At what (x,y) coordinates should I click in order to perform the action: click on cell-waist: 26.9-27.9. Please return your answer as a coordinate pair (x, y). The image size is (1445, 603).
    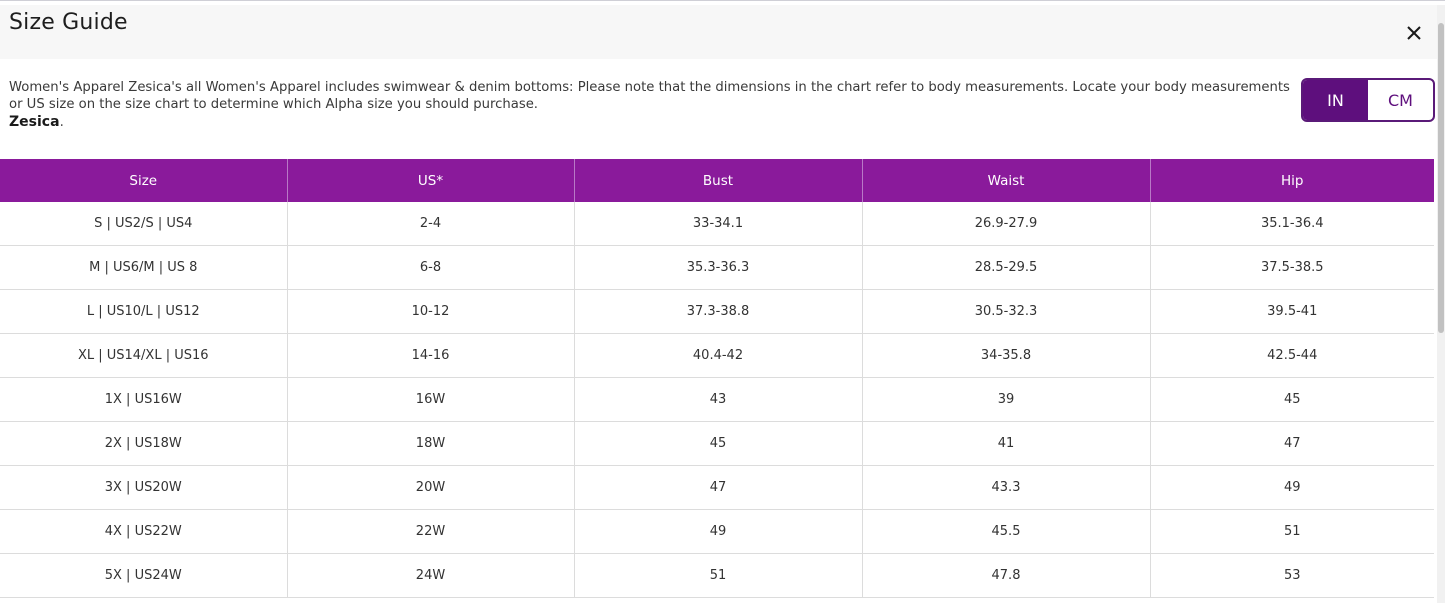
    Looking at the image, I should click on (1006, 224).